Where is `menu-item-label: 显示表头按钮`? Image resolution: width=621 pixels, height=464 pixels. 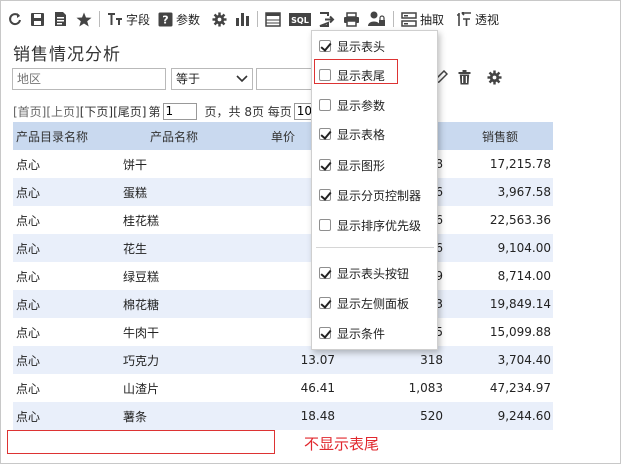 menu-item-label: 显示表头按钮 is located at coordinates (373, 273).